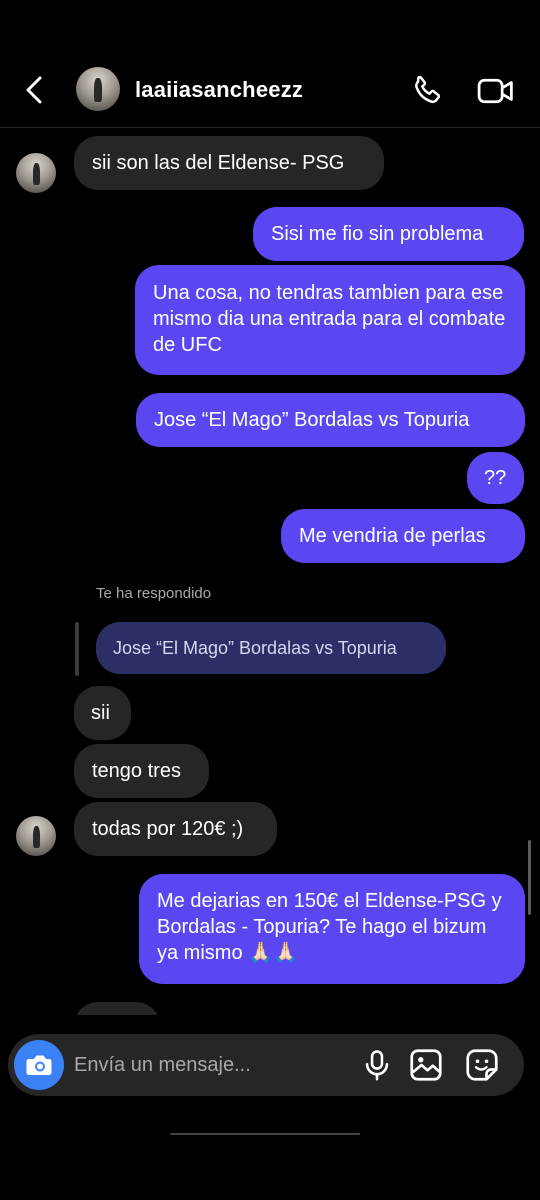  Describe the element at coordinates (36, 90) in the screenshot. I see `back-chevron-icon` at that location.